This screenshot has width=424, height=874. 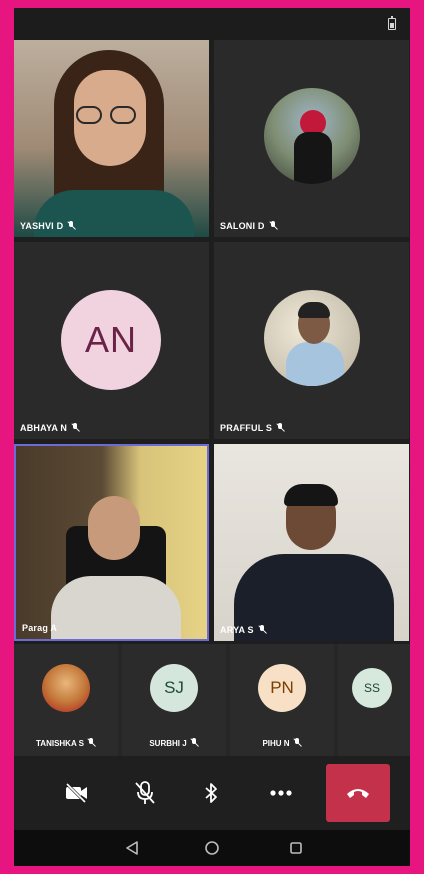 I want to click on camera-toggle-button, so click(x=77, y=793).